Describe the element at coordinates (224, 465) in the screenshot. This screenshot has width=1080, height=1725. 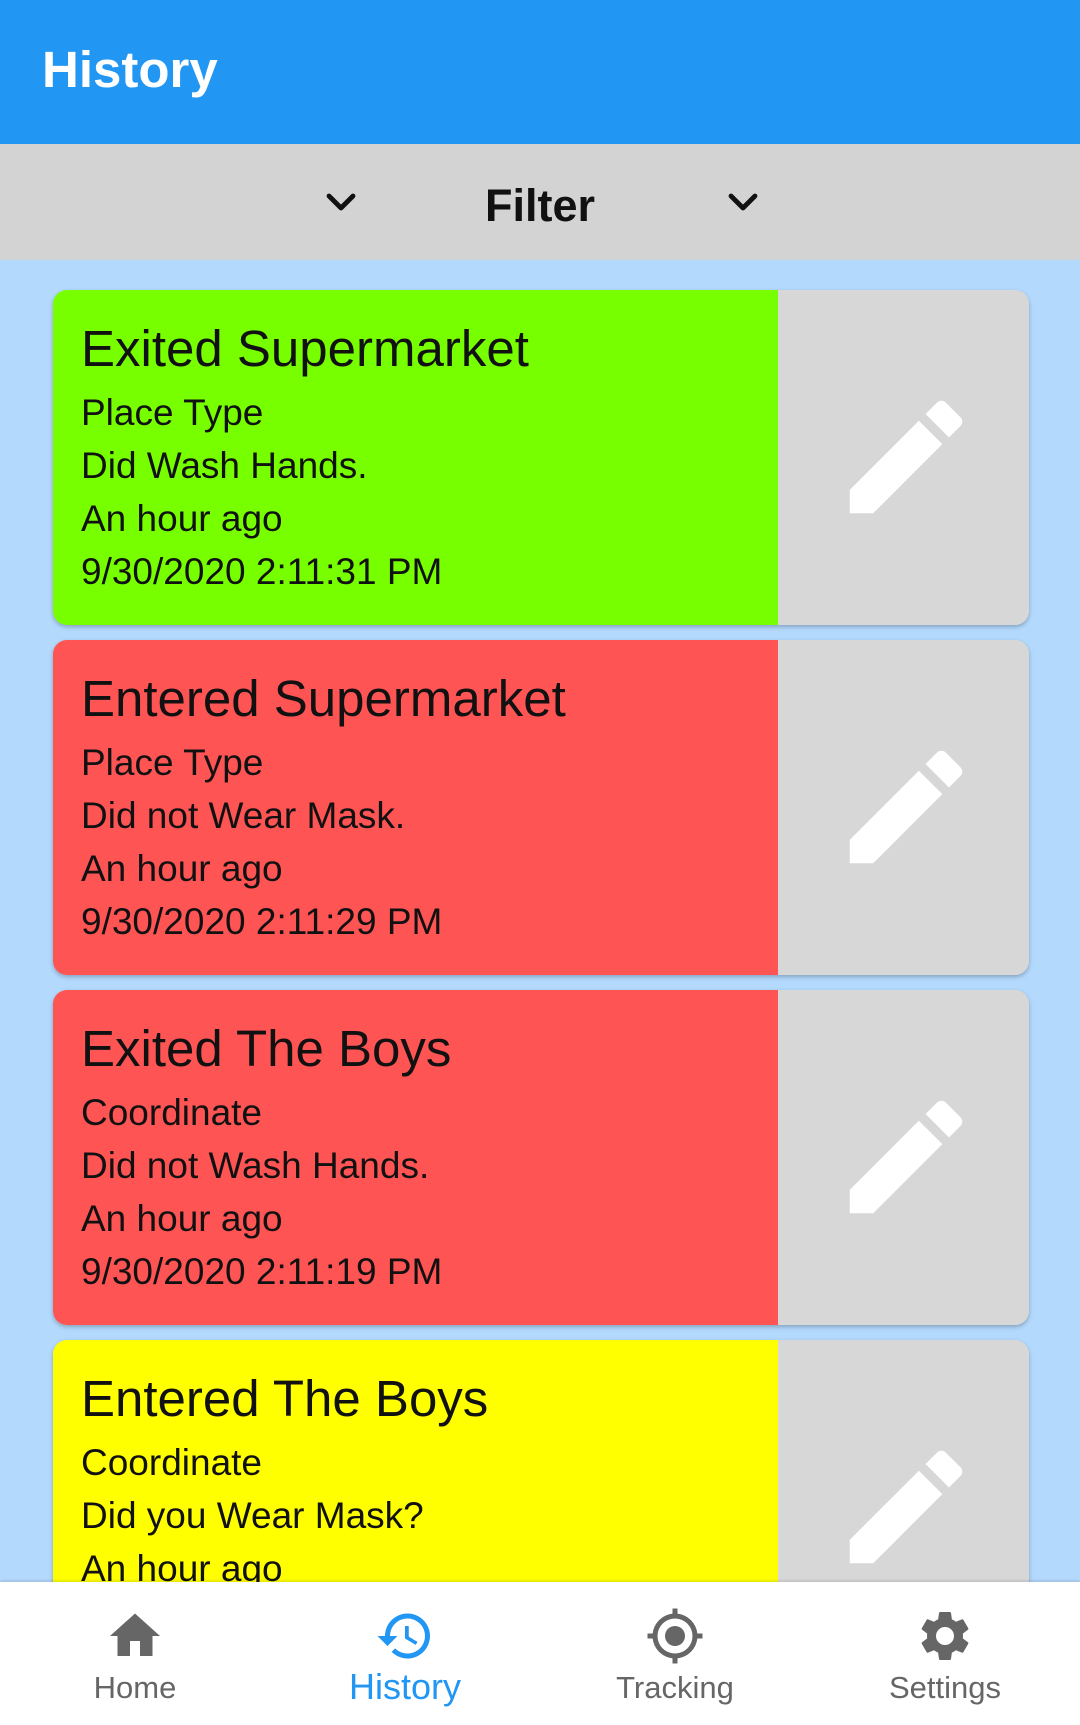
I see `entry-status: Did Wash Hands.` at that location.